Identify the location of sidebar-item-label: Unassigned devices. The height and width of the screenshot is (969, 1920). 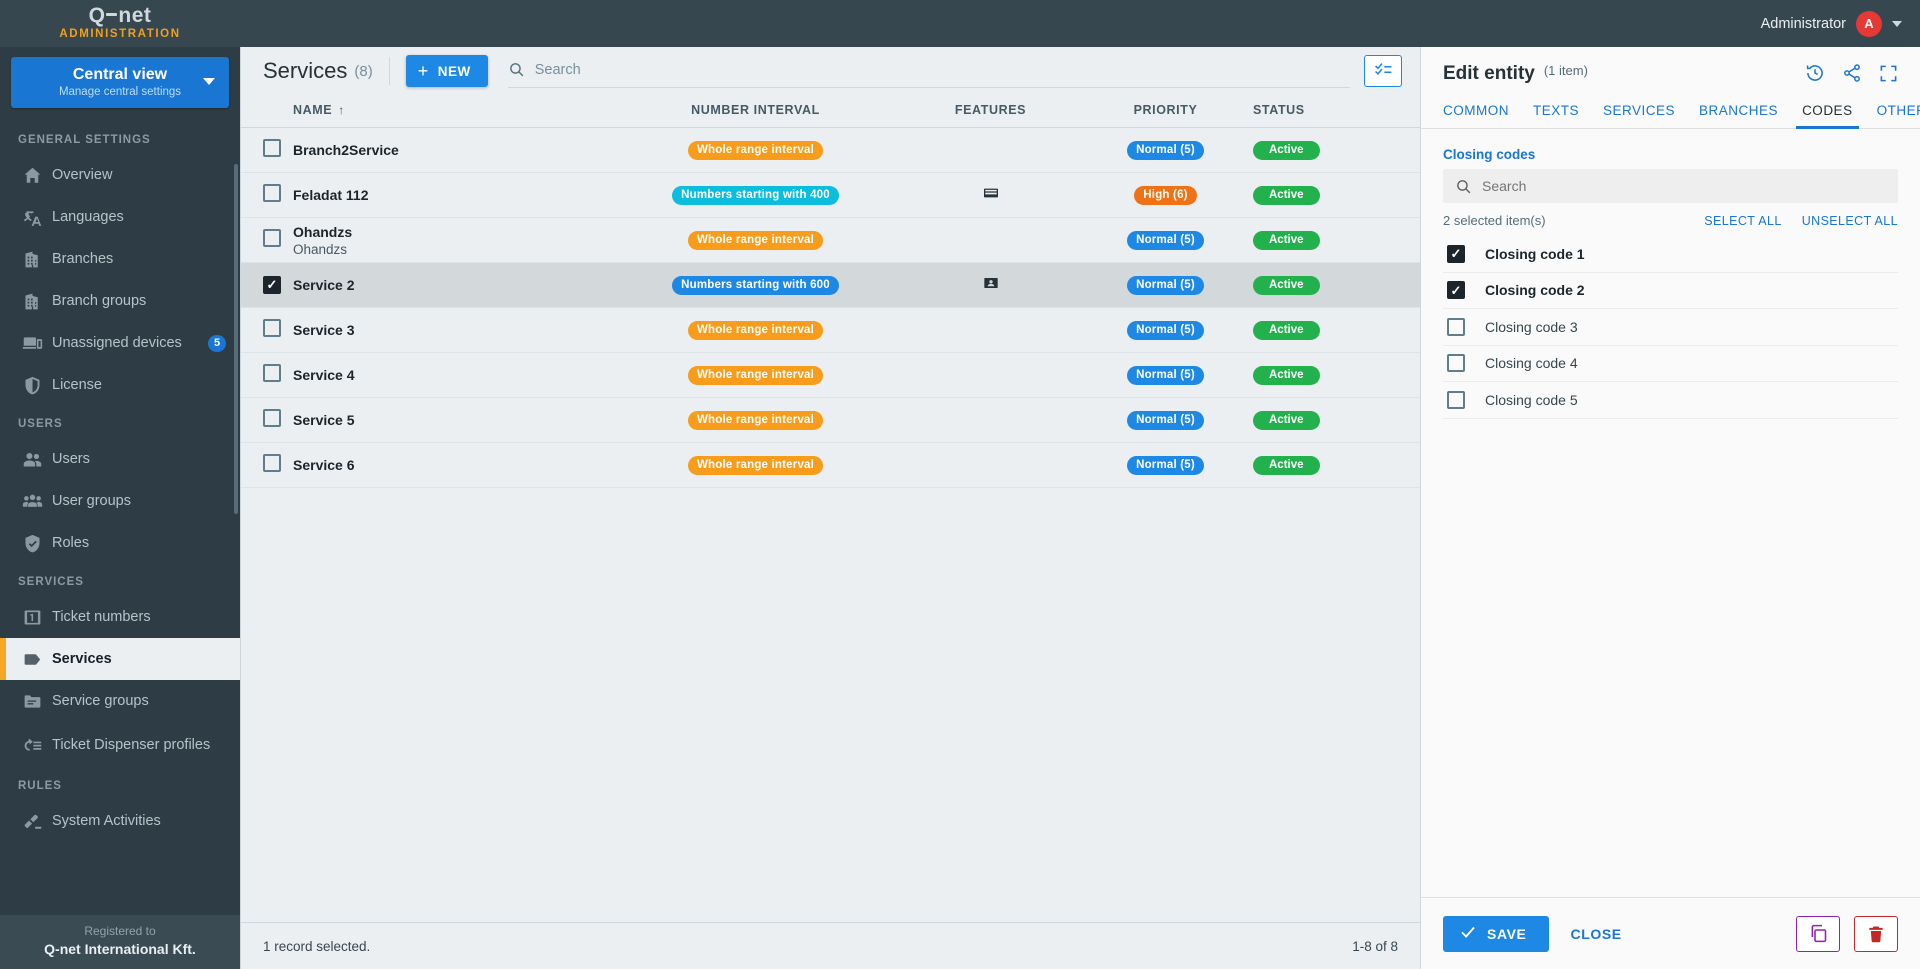
(117, 343).